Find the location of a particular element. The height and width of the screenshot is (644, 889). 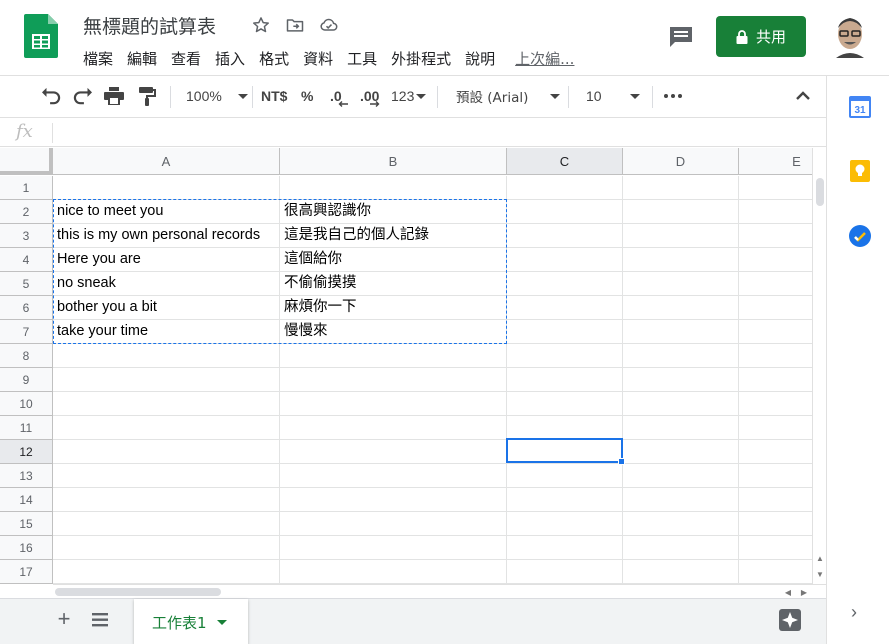

more-formats-button: 123 is located at coordinates (409, 96).